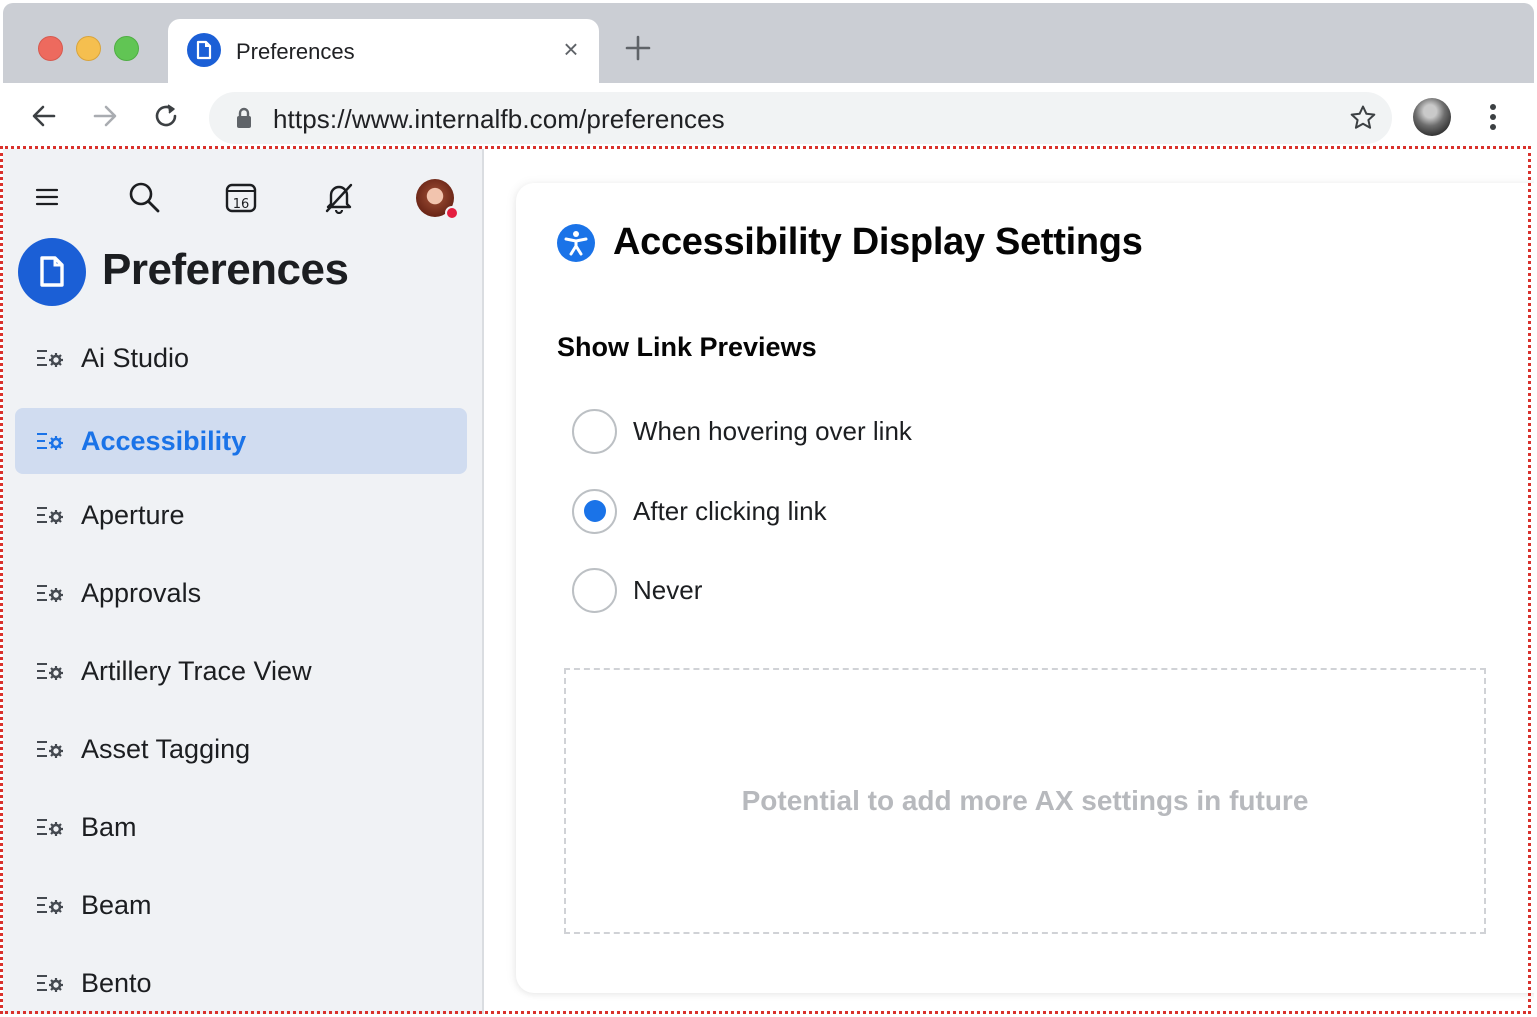  I want to click on sidebar-item-label: Artillery Trace View, so click(196, 670).